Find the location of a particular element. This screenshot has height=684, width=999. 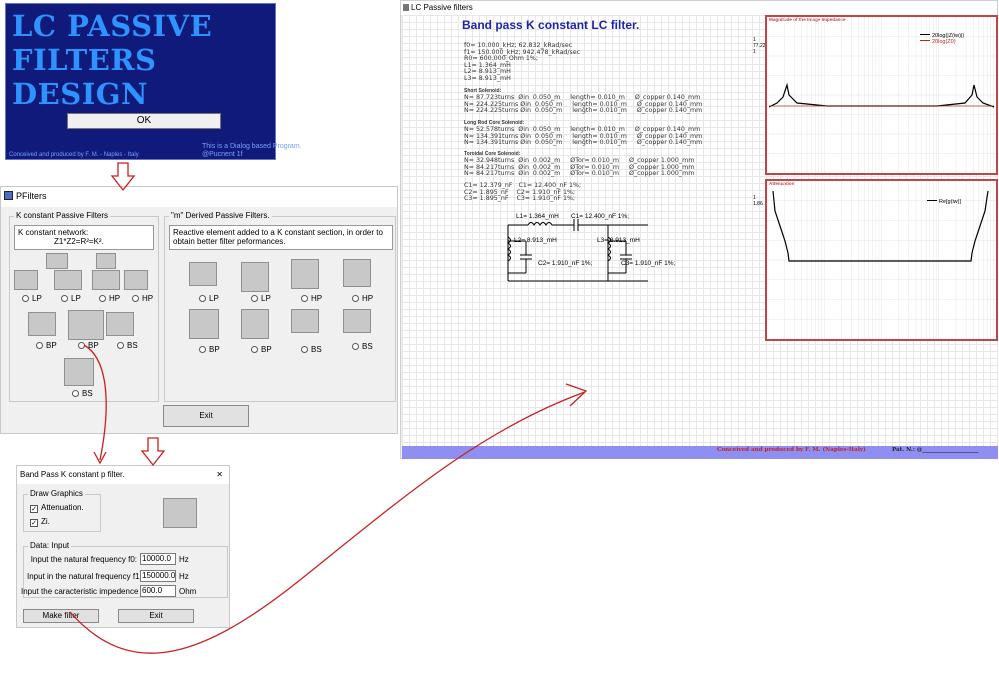

schematic-c2-label: C2= 1.910_nF 1%; is located at coordinates (565, 263).